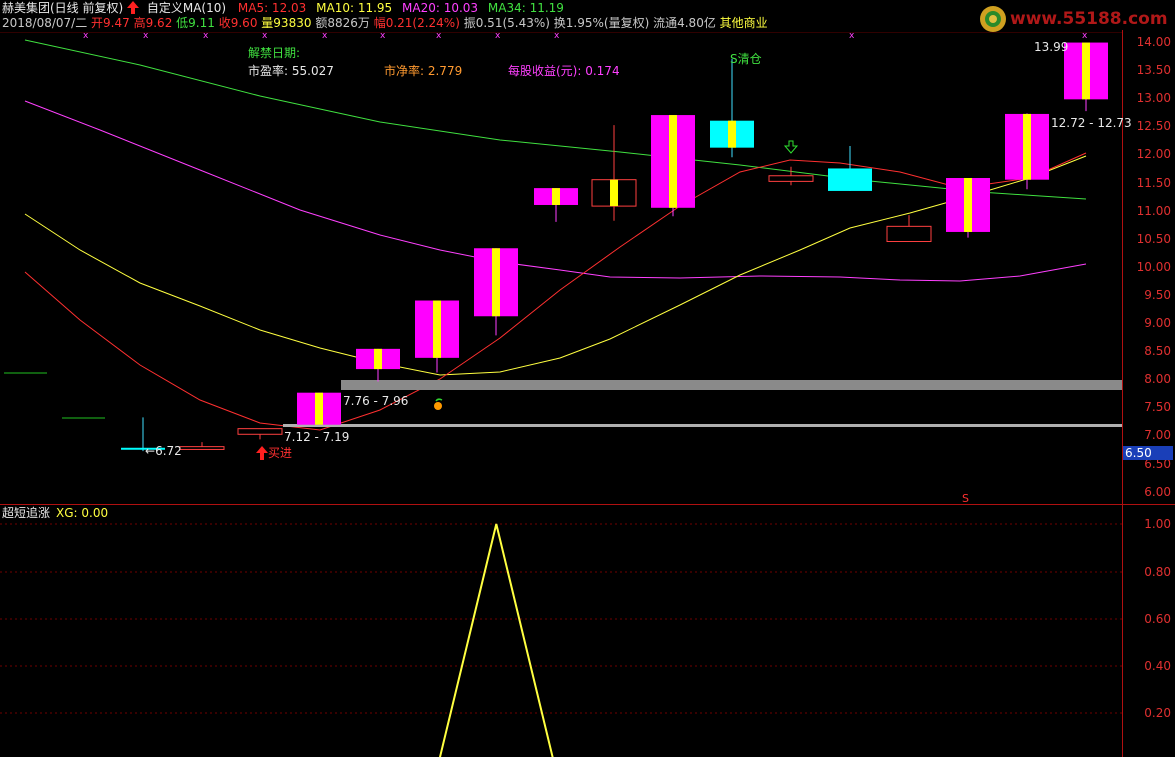 The height and width of the screenshot is (757, 1175). Describe the element at coordinates (438, 404) in the screenshot. I see `orange-dot-icon` at that location.